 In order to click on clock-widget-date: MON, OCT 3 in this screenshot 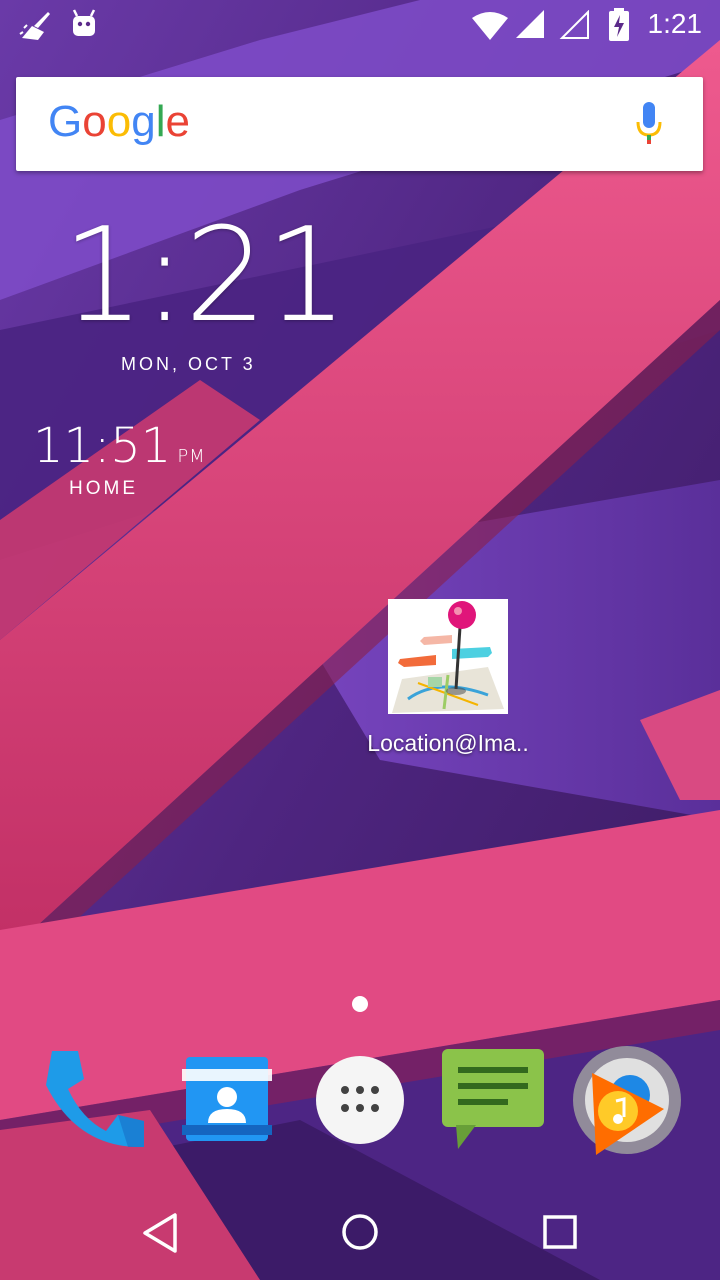, I will do `click(188, 364)`.